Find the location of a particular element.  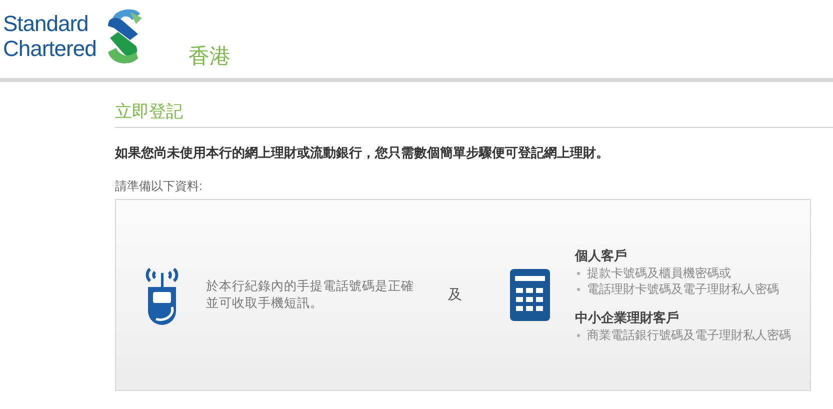

customer-type-title: 個人客戶 is located at coordinates (601, 256).